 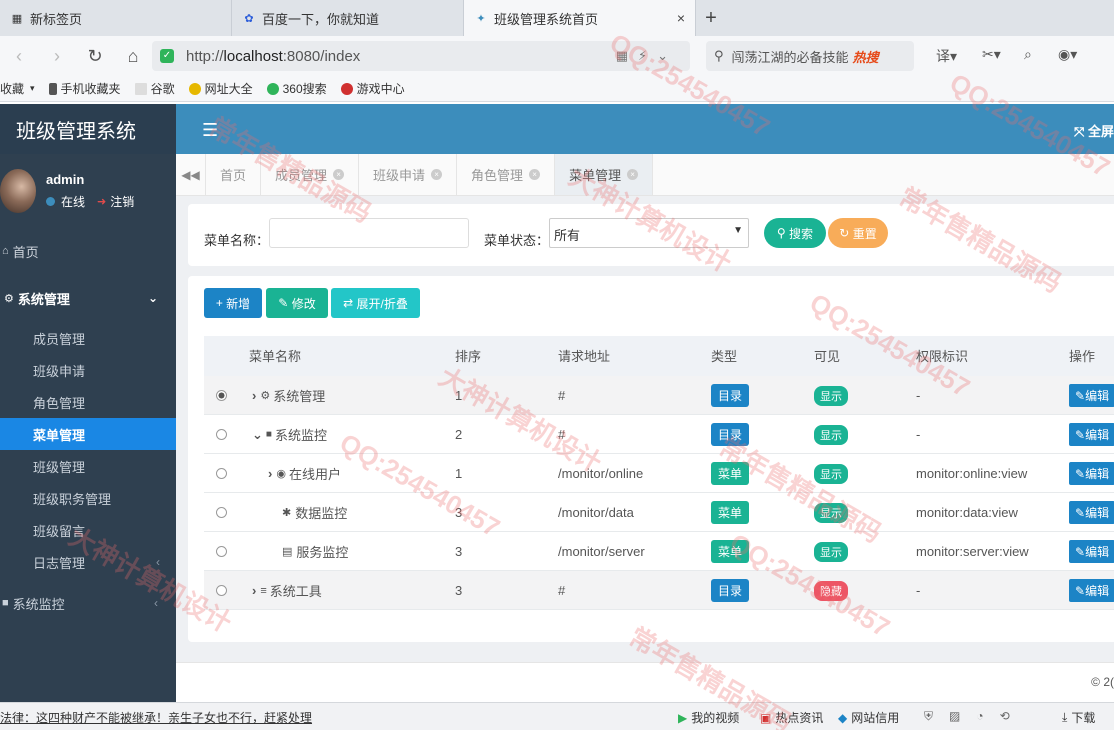 I want to click on browser-tab-new: ▦ 新标签页, so click(x=116, y=18).